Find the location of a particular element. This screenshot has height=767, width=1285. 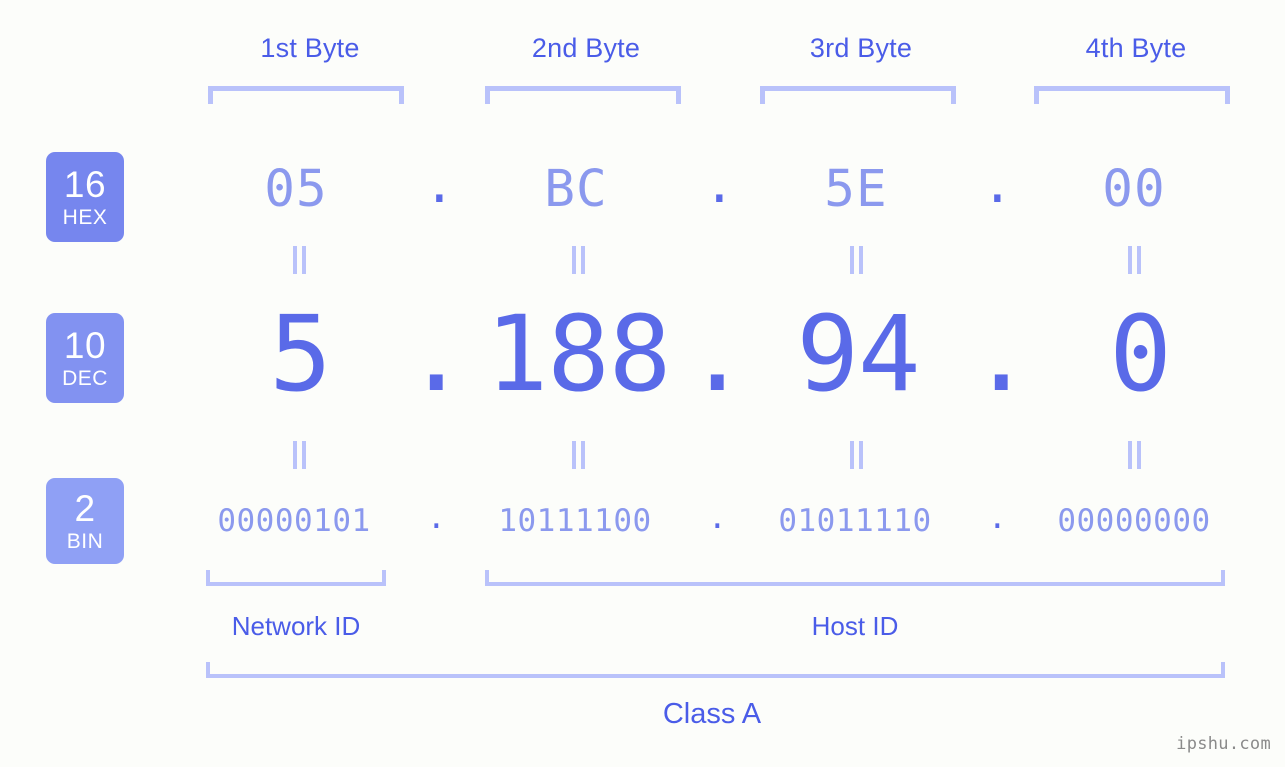

radix-badge-dec-number: 10 is located at coordinates (85, 345).